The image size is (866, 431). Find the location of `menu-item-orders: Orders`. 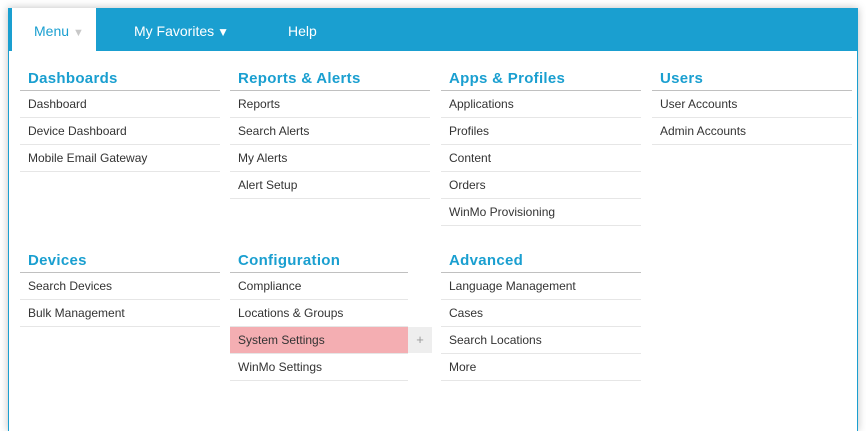

menu-item-orders: Orders is located at coordinates (541, 185).